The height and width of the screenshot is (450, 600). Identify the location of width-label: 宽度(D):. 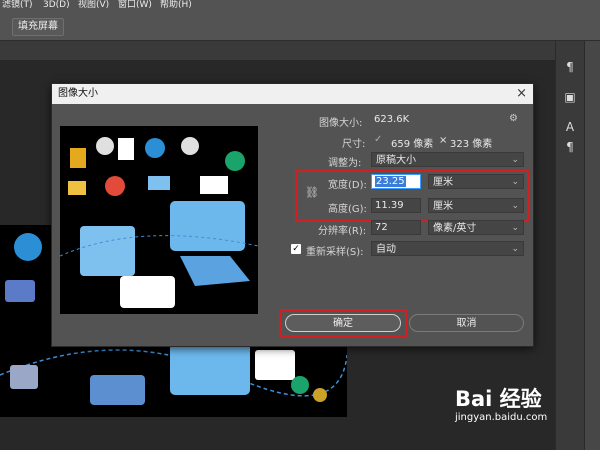
(347, 185).